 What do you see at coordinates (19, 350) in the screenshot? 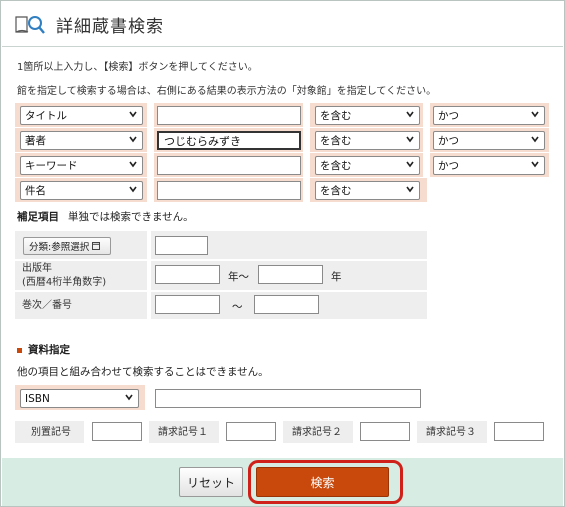
I see `section-bullet-icon` at bounding box center [19, 350].